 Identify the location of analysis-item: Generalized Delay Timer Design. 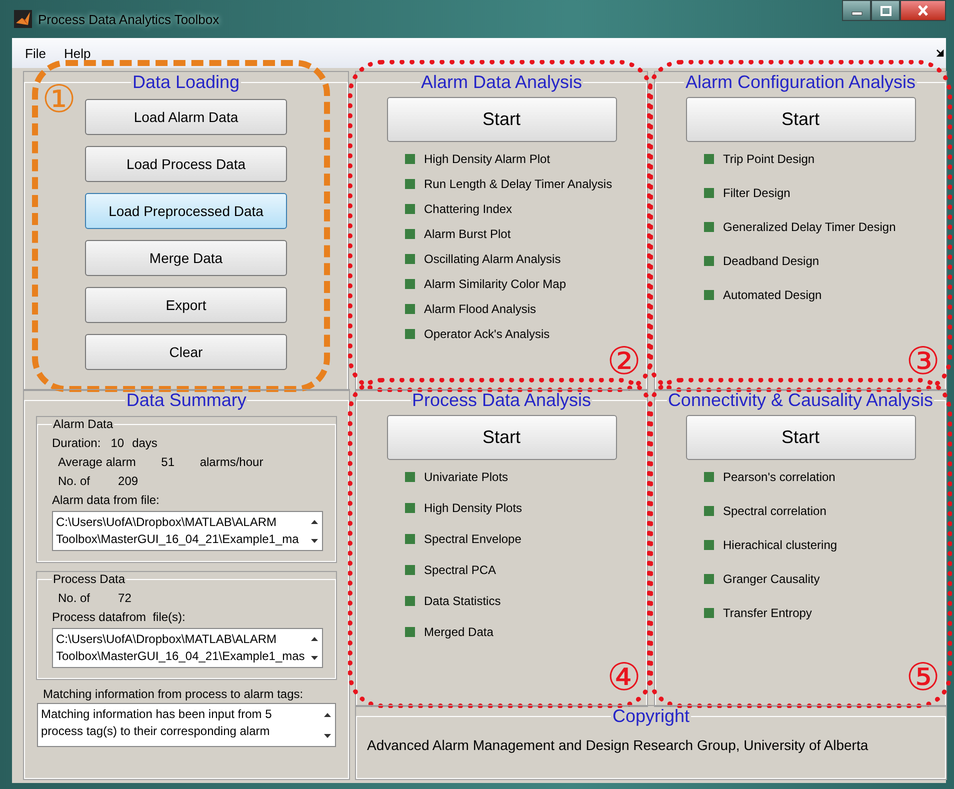
(809, 227).